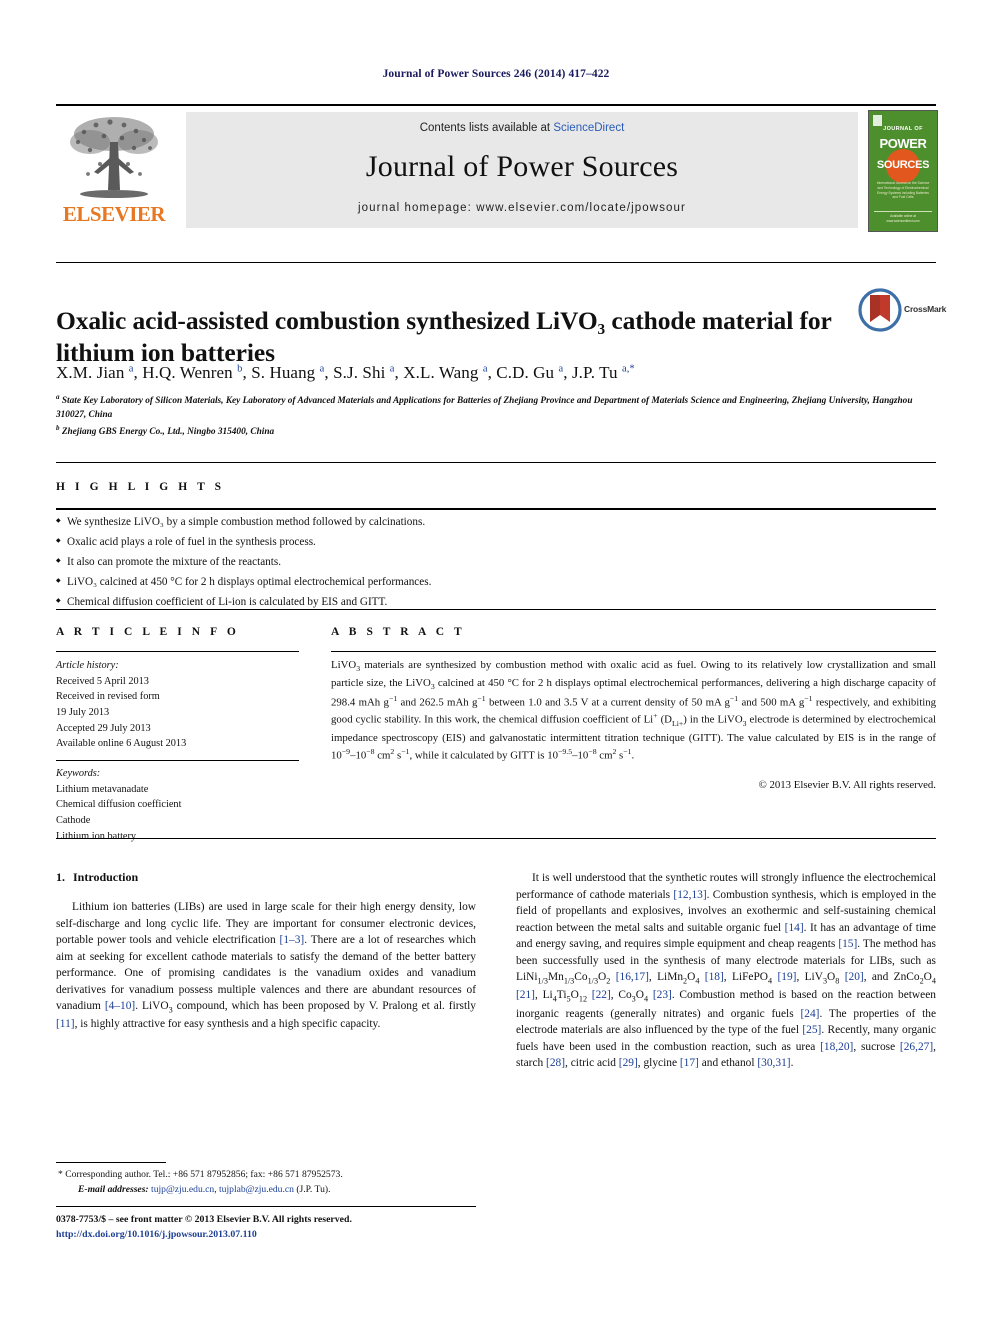  Describe the element at coordinates (177, 760) in the screenshot. I see `keywords-rule` at that location.